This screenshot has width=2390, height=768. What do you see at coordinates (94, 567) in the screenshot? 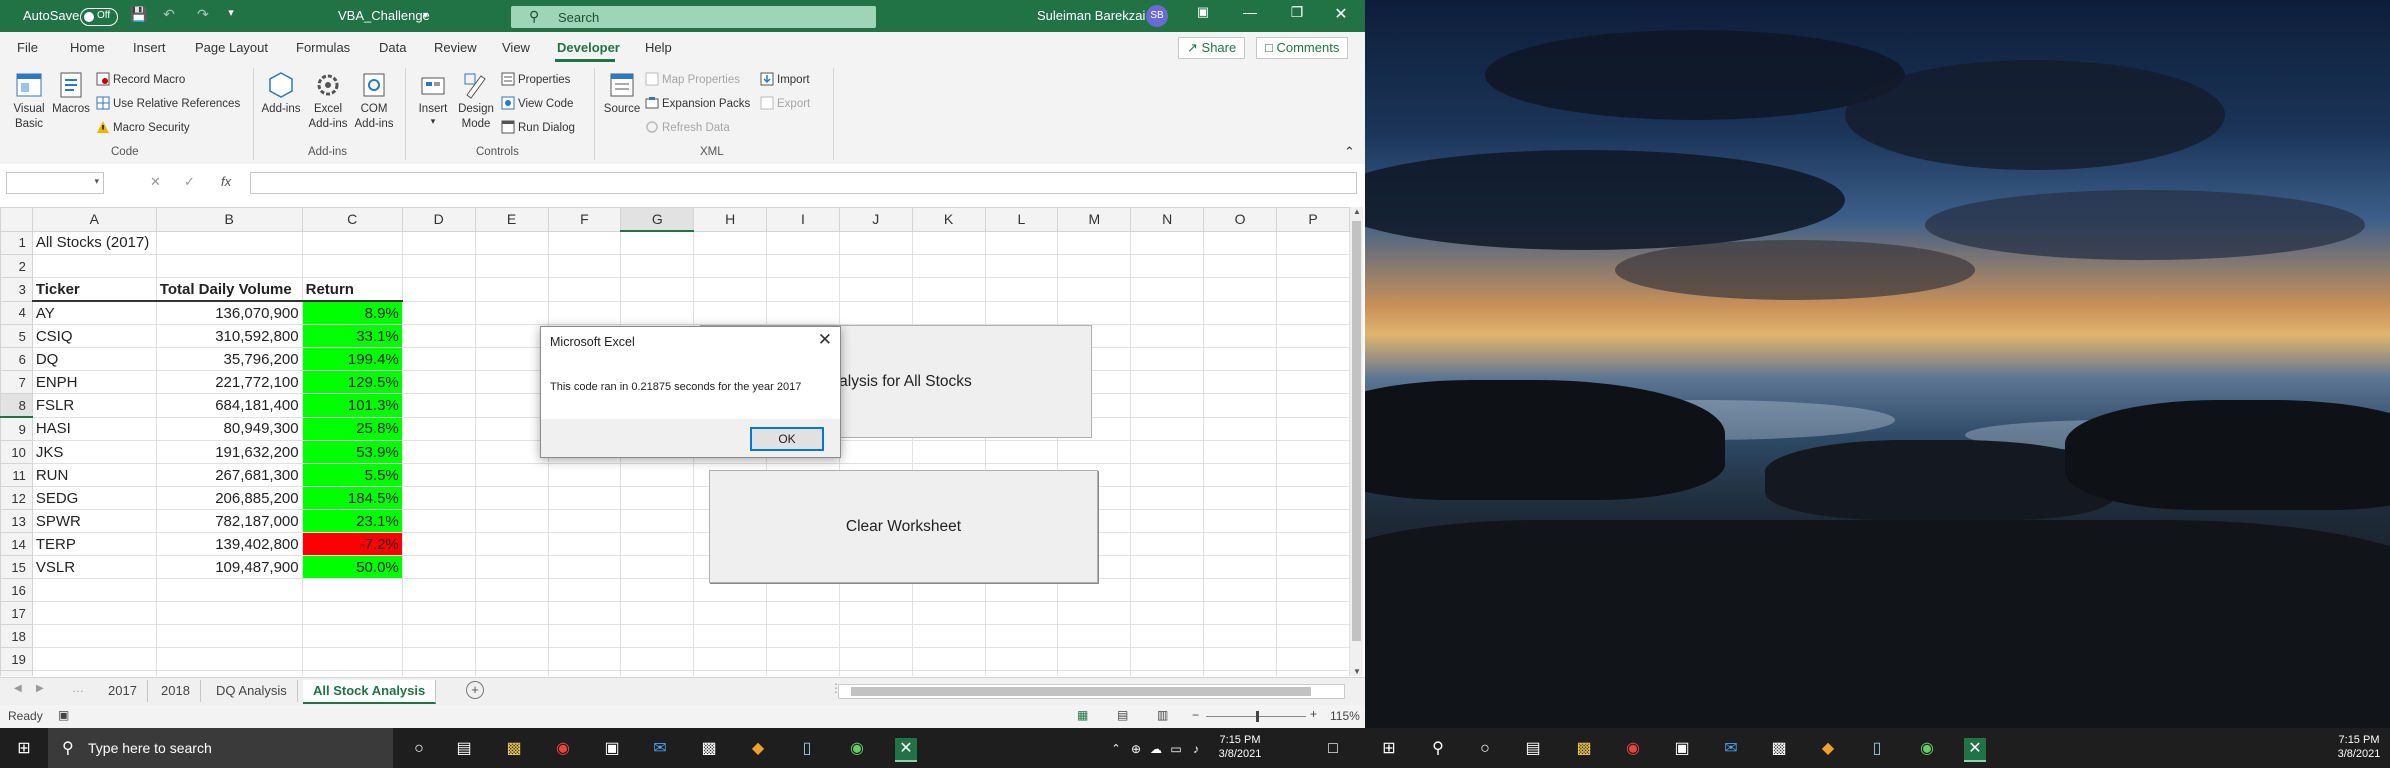
I see `ticker-cell: VSLR` at bounding box center [94, 567].